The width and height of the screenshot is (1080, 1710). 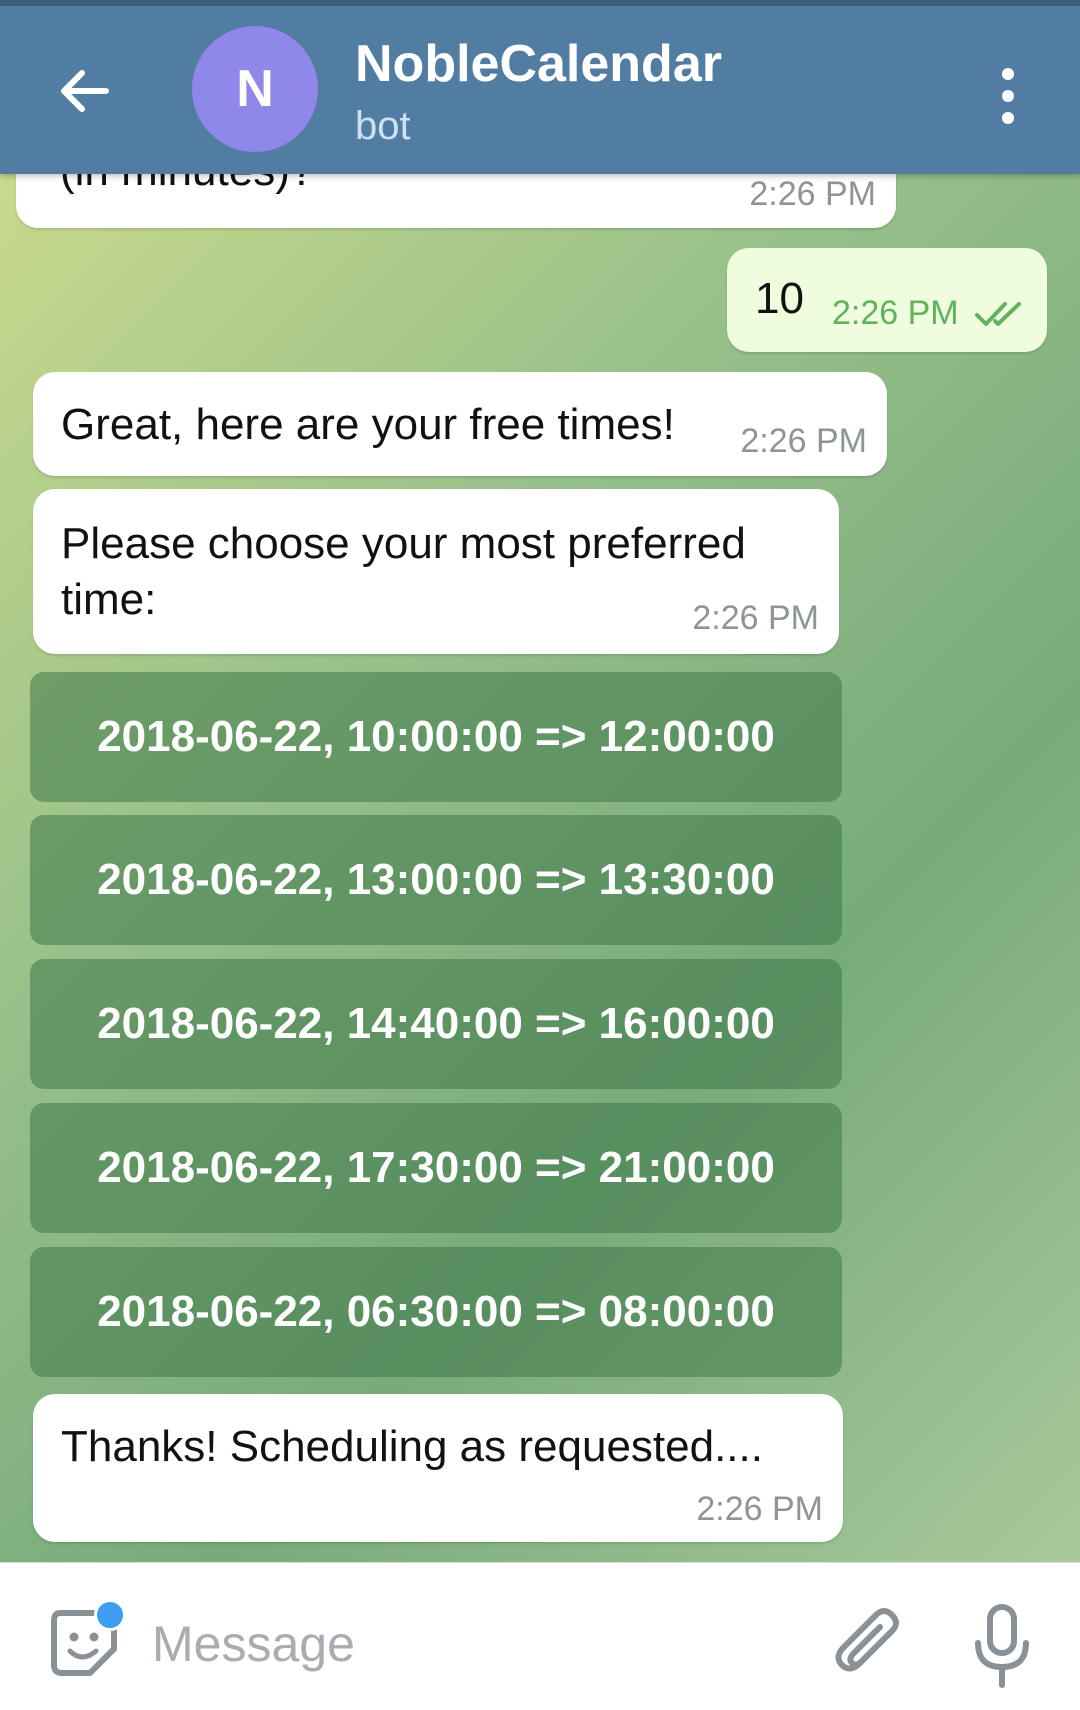 What do you see at coordinates (383, 126) in the screenshot?
I see `chat-subtitle: bot` at bounding box center [383, 126].